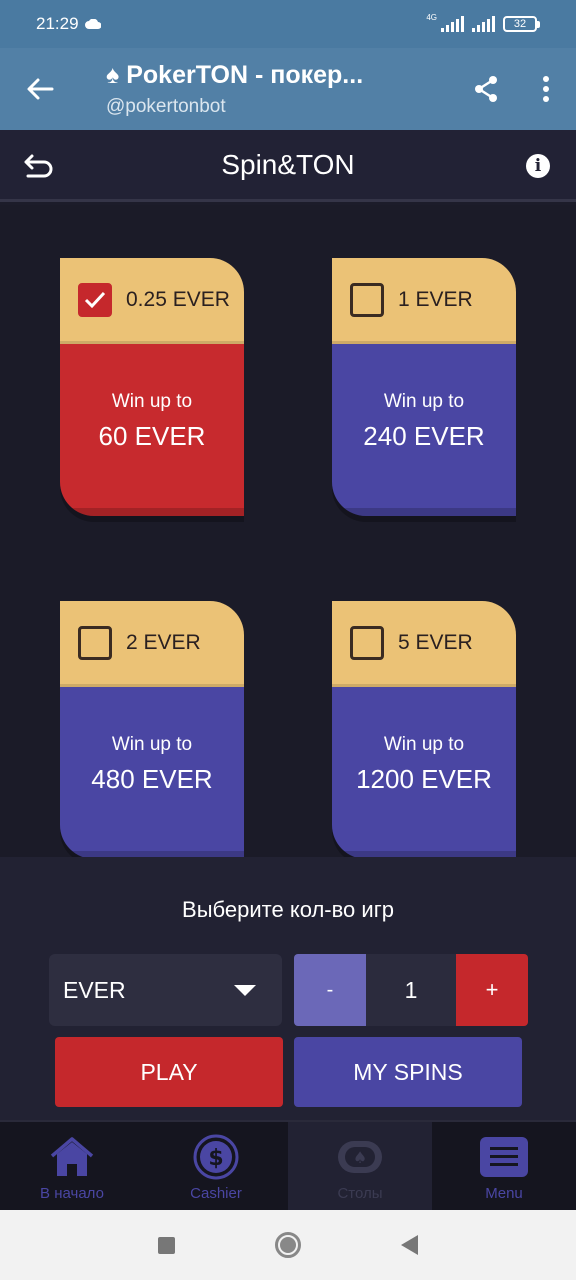  Describe the element at coordinates (288, 24) in the screenshot. I see `status-bar: 21:29 4G 32` at that location.